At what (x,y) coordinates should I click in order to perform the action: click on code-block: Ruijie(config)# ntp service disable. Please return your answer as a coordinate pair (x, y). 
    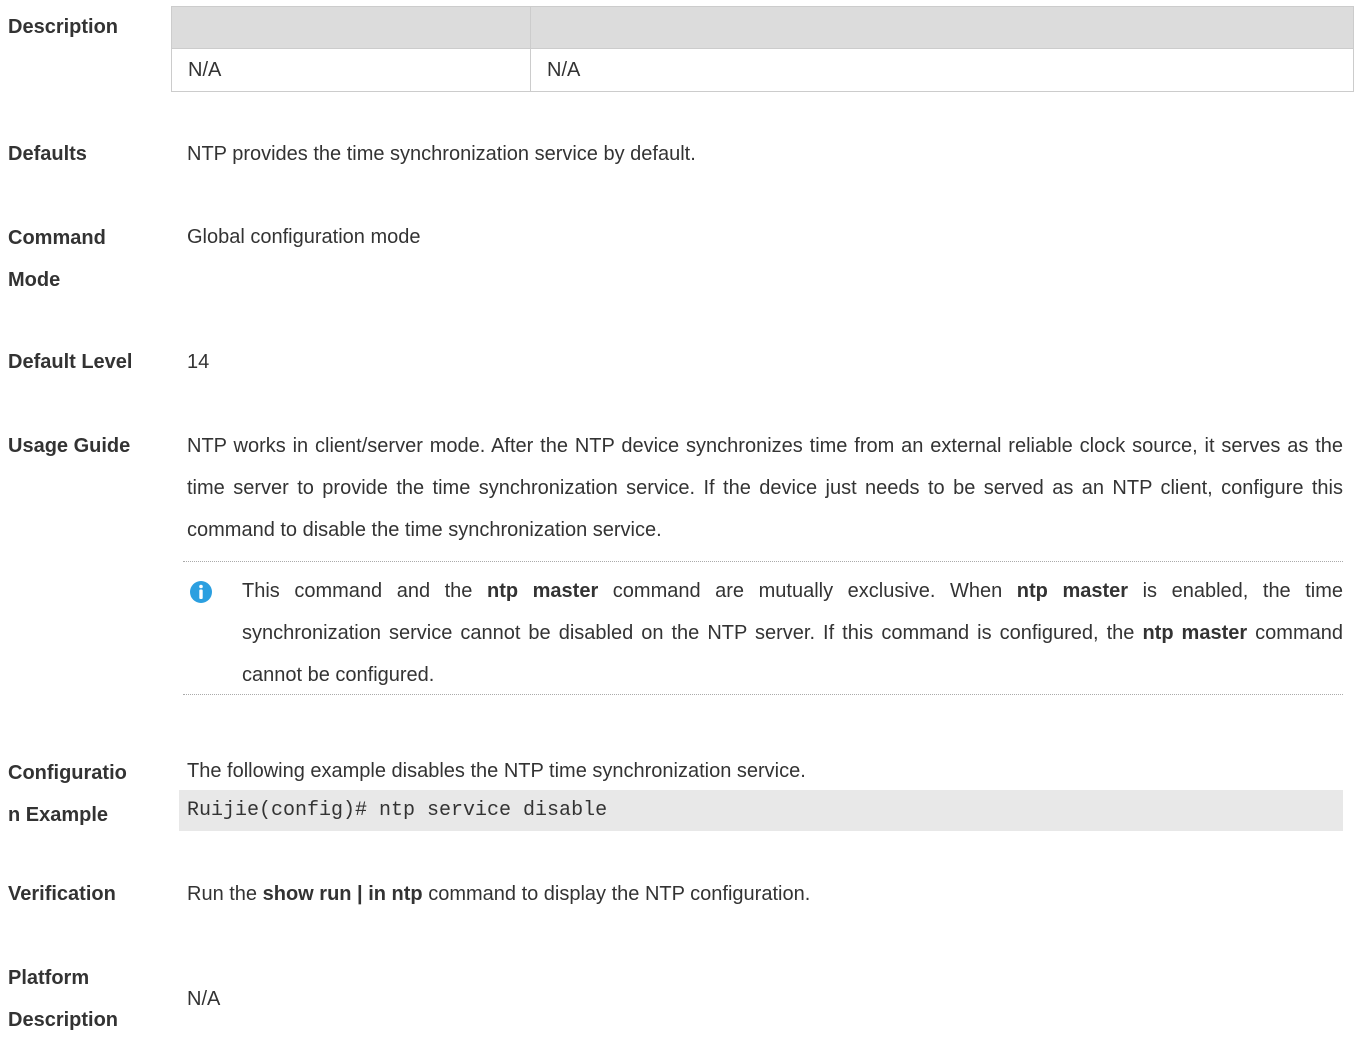
    Looking at the image, I should click on (761, 810).